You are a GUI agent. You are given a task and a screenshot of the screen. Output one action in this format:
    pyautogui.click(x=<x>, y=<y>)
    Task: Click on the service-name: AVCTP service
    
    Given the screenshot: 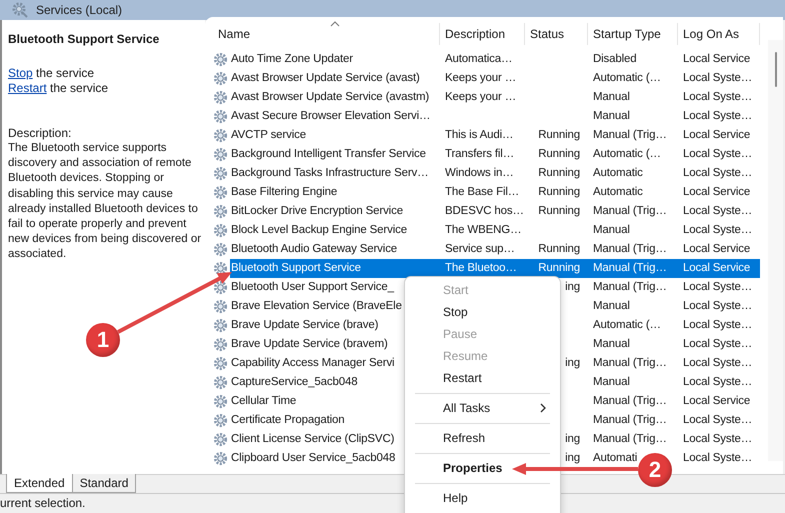 What is the action you would take?
    pyautogui.click(x=335, y=135)
    